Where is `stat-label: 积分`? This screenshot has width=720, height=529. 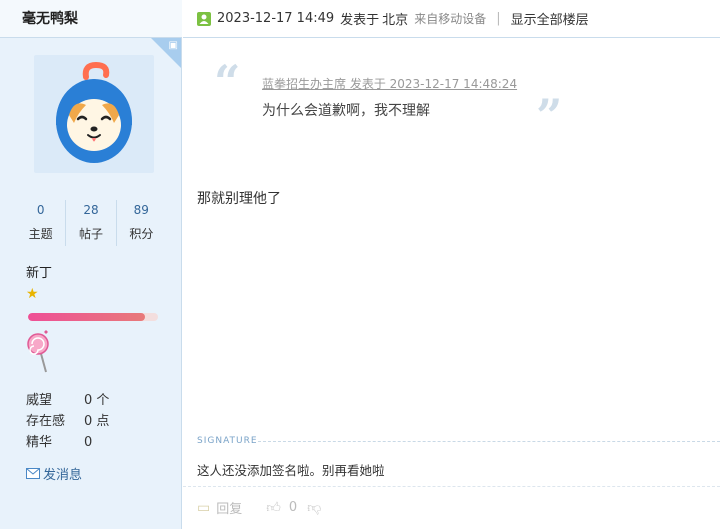
stat-label: 积分 is located at coordinates (141, 234).